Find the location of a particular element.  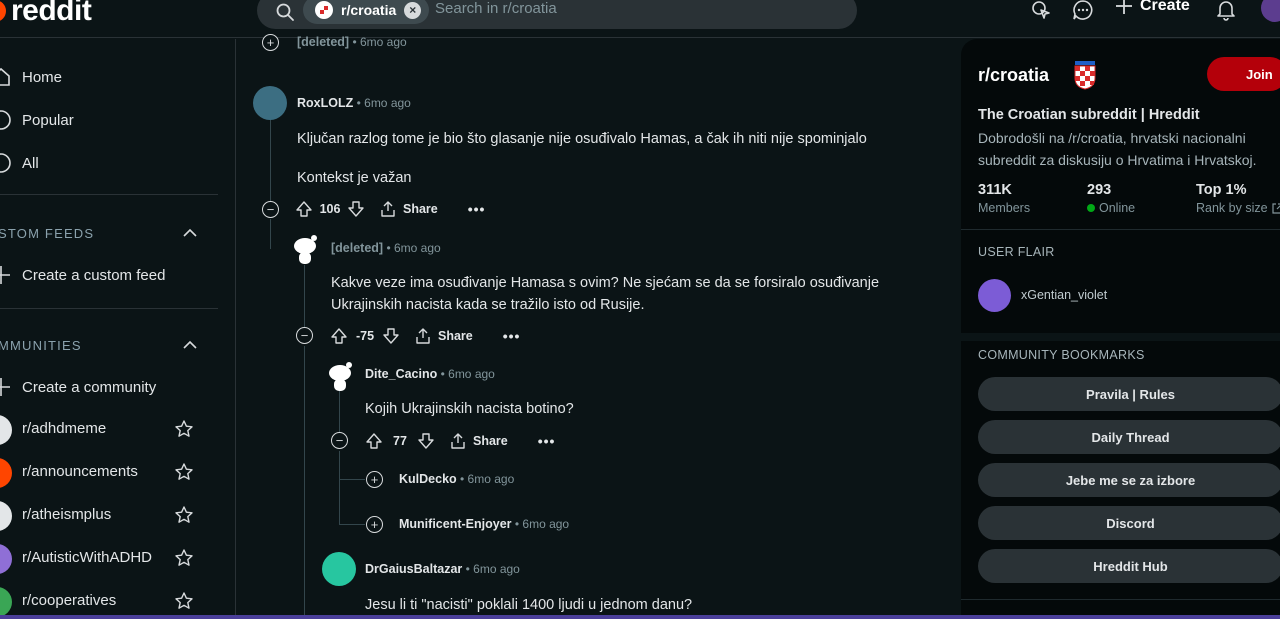

community-item: r/cooperatives is located at coordinates (110, 601).